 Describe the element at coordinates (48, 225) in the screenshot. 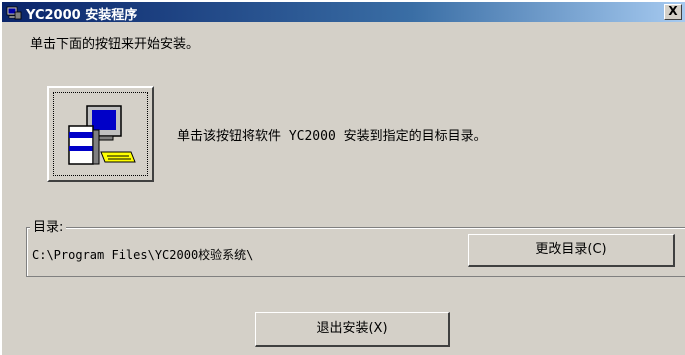

I see `directory-group-label: 目录:` at that location.